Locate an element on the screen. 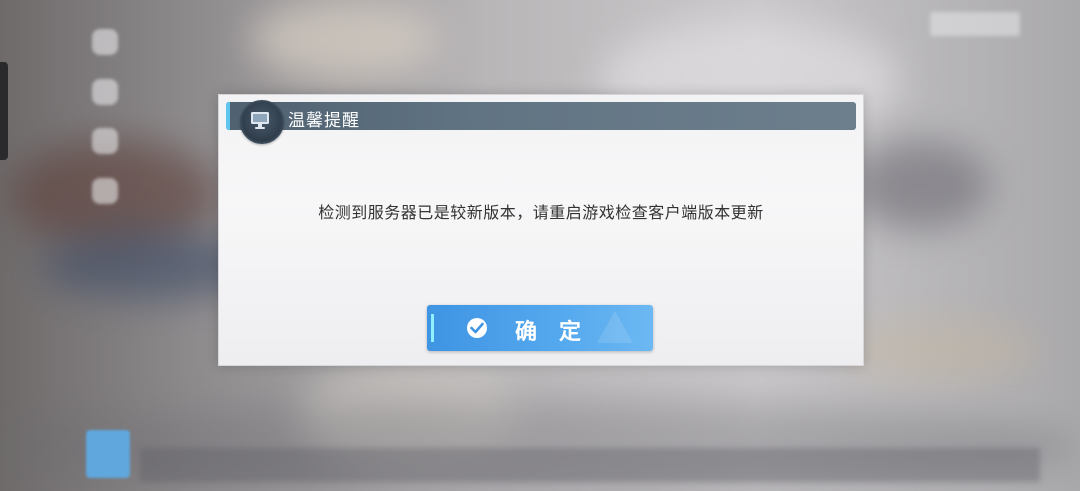  side-drawer-handle is located at coordinates (4, 111).